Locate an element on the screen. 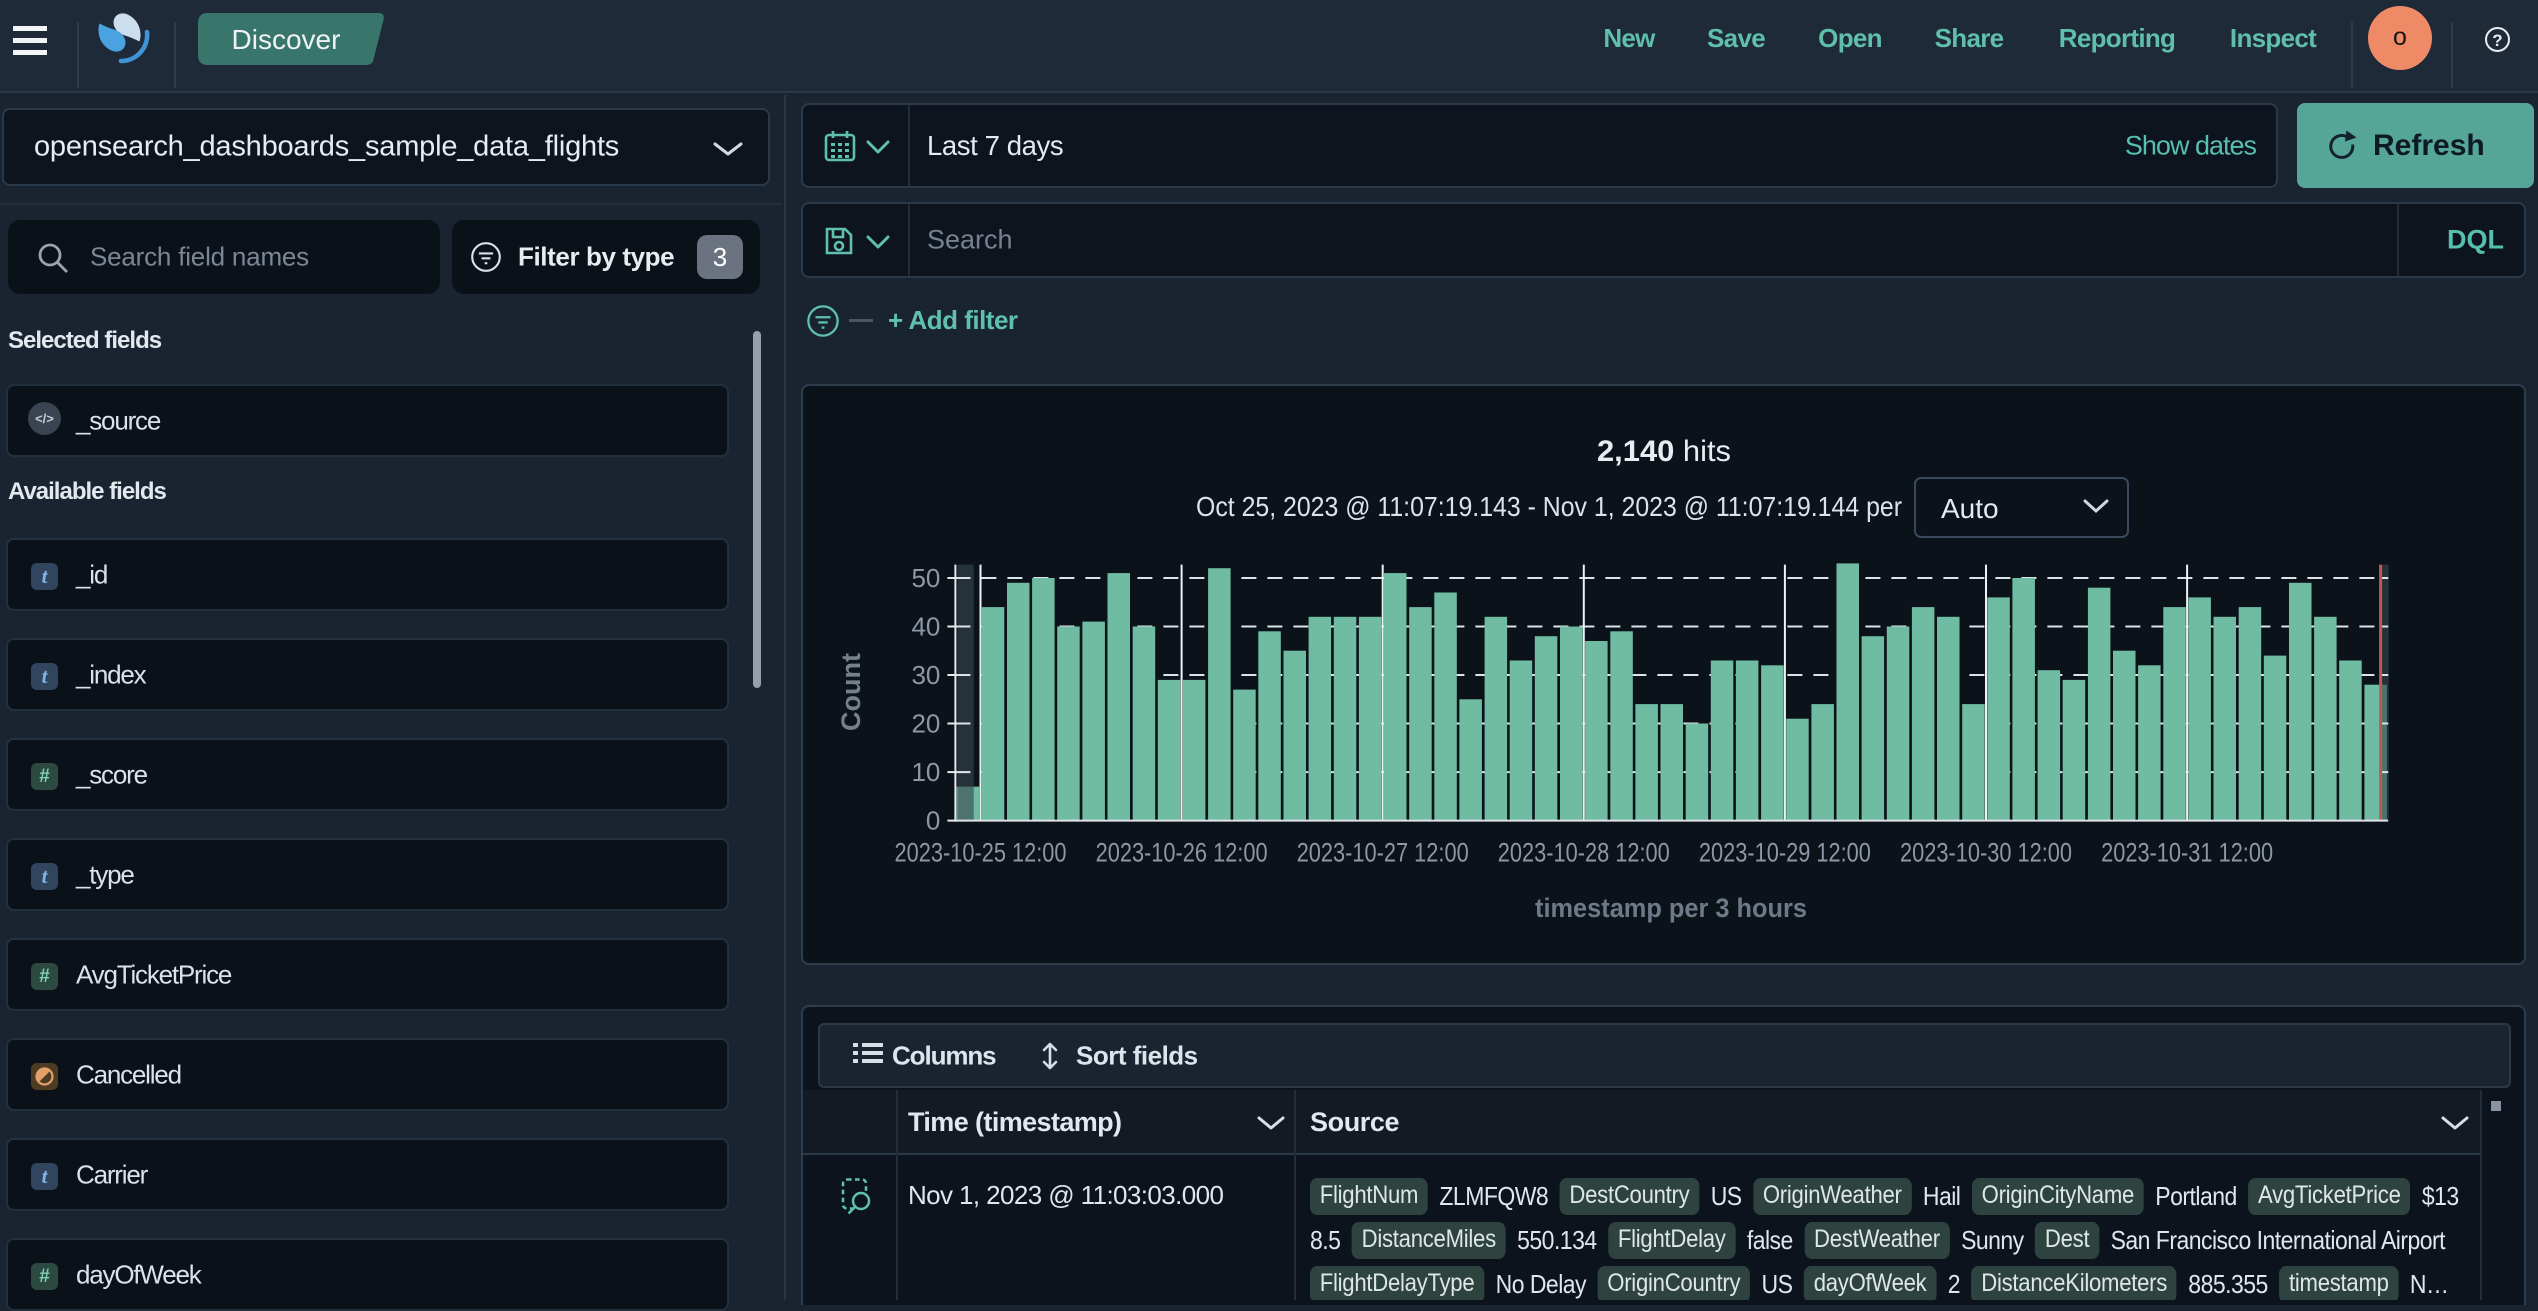 The height and width of the screenshot is (1311, 2538). svg-text: Count is located at coordinates (851, 692).